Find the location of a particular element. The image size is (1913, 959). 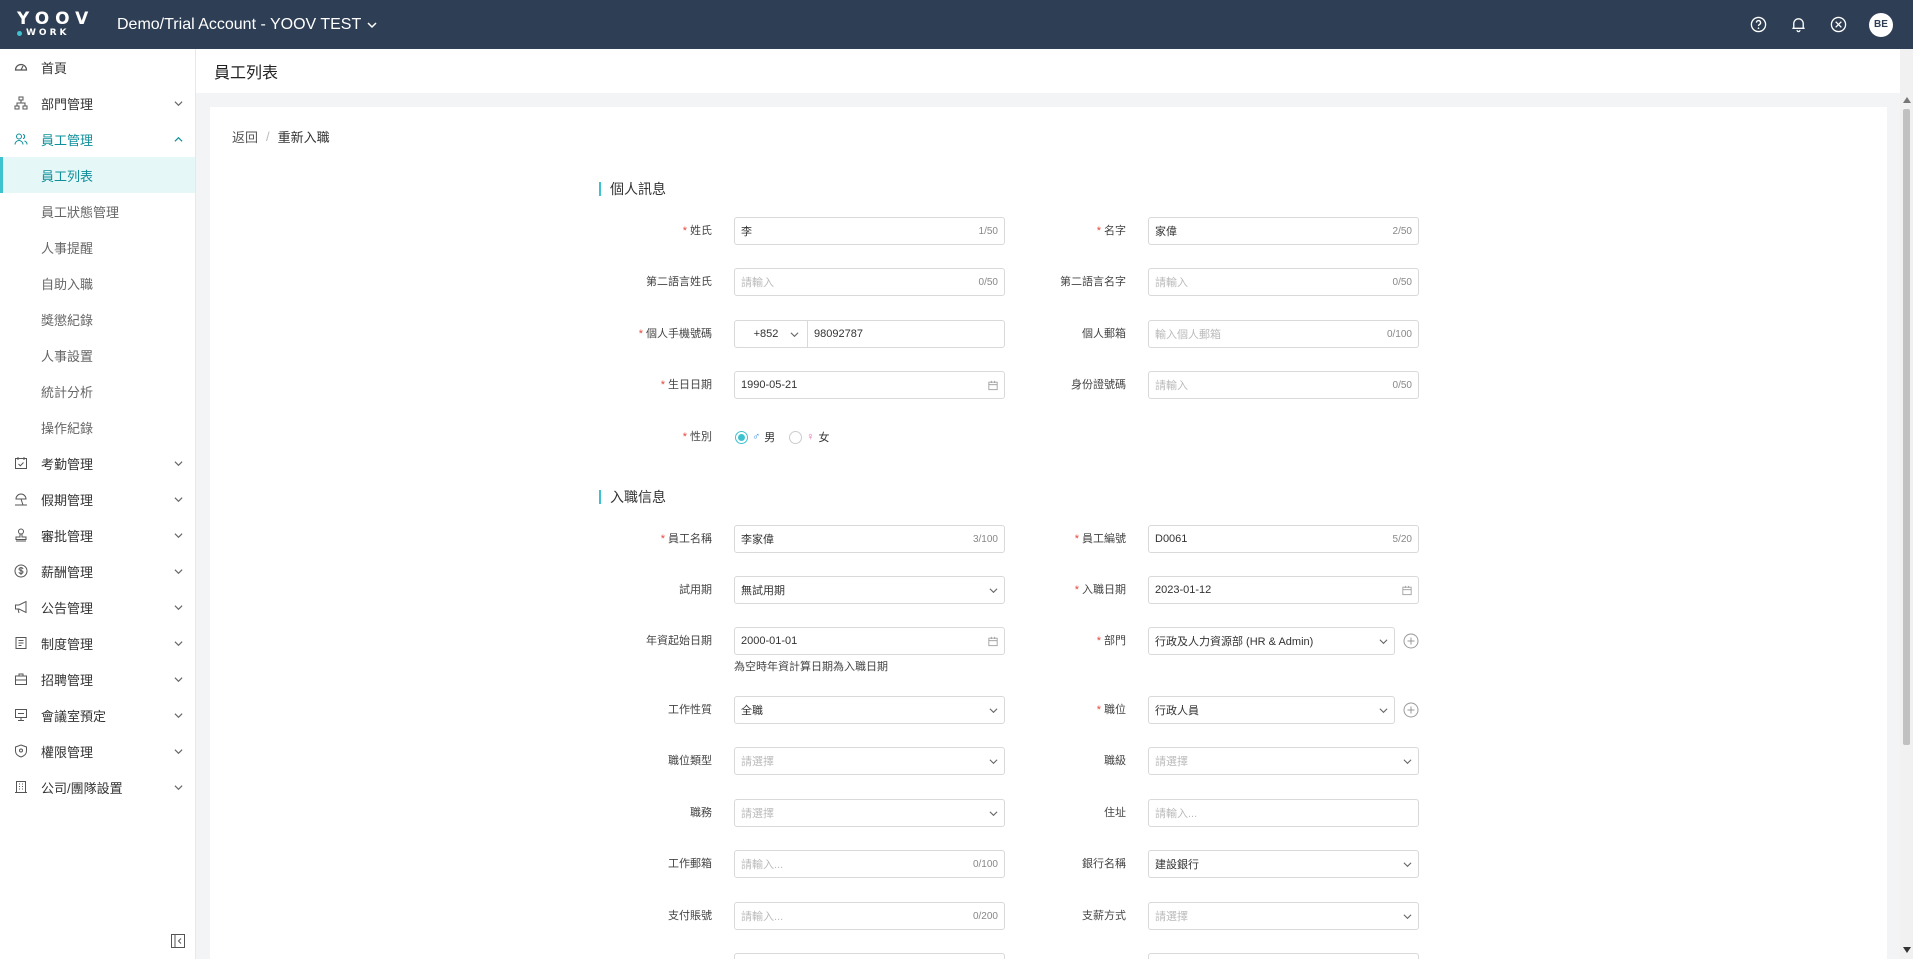

subnav-statistics: 統計分析 is located at coordinates (97, 391).